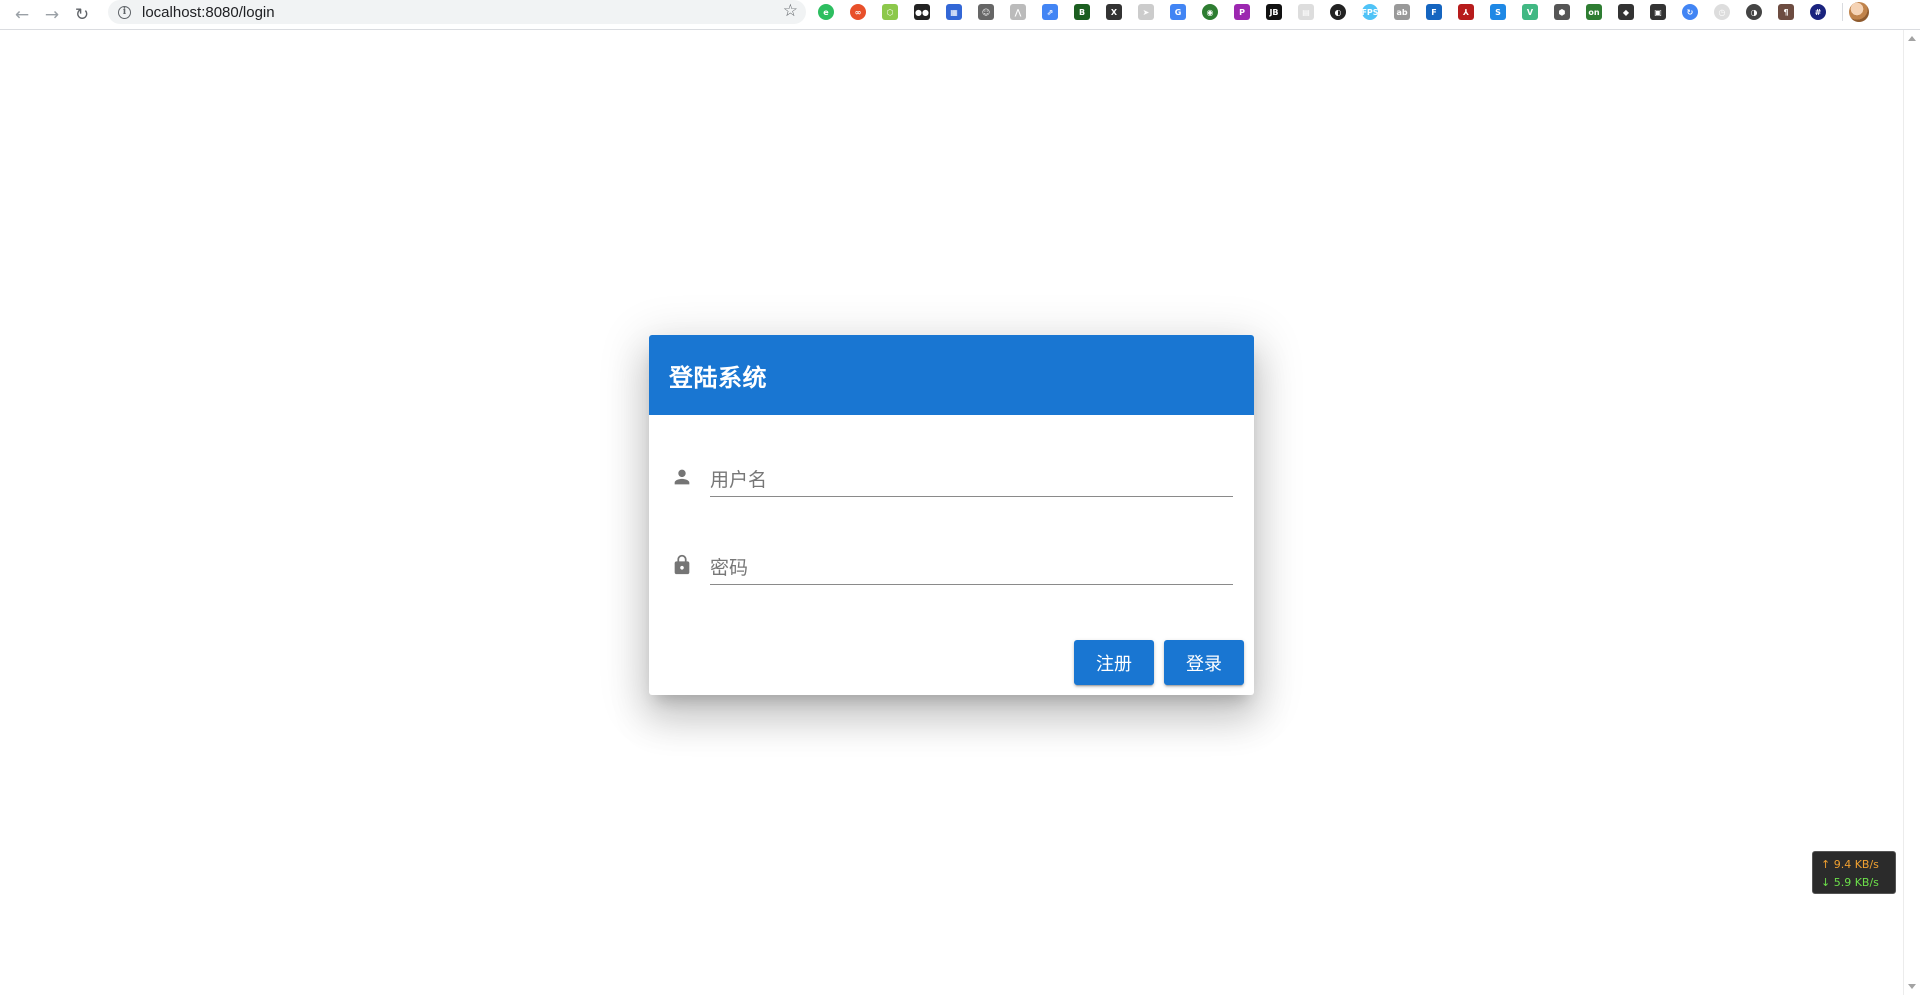 The image size is (1920, 995). What do you see at coordinates (1818, 12) in the screenshot?
I see `hash-icon: #` at bounding box center [1818, 12].